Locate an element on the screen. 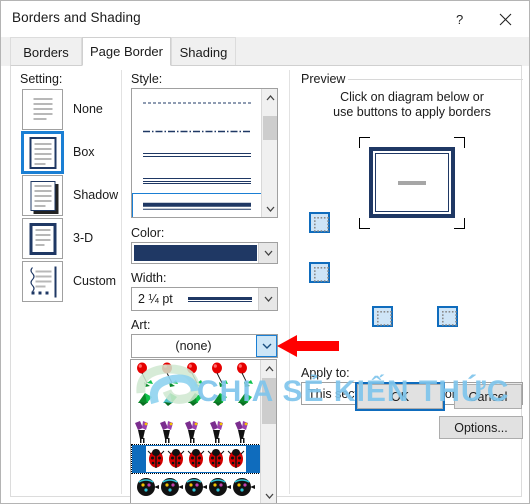 The width and height of the screenshot is (530, 504). style-item-dash-dot is located at coordinates (197, 129).